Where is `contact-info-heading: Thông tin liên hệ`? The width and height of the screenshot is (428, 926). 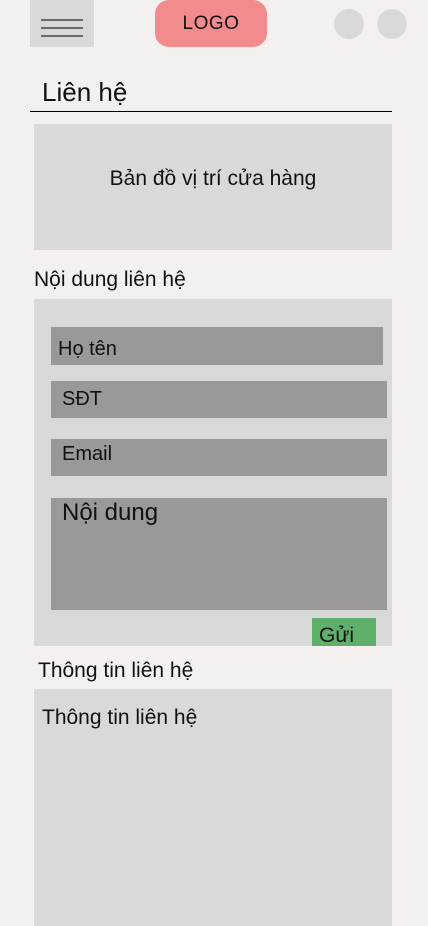
contact-info-heading: Thông tin liên hệ is located at coordinates (116, 670).